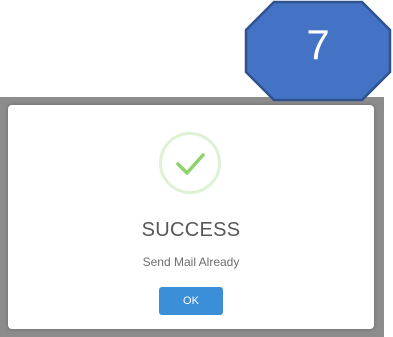  What do you see at coordinates (191, 230) in the screenshot?
I see `dialog-title: SUCCESS` at bounding box center [191, 230].